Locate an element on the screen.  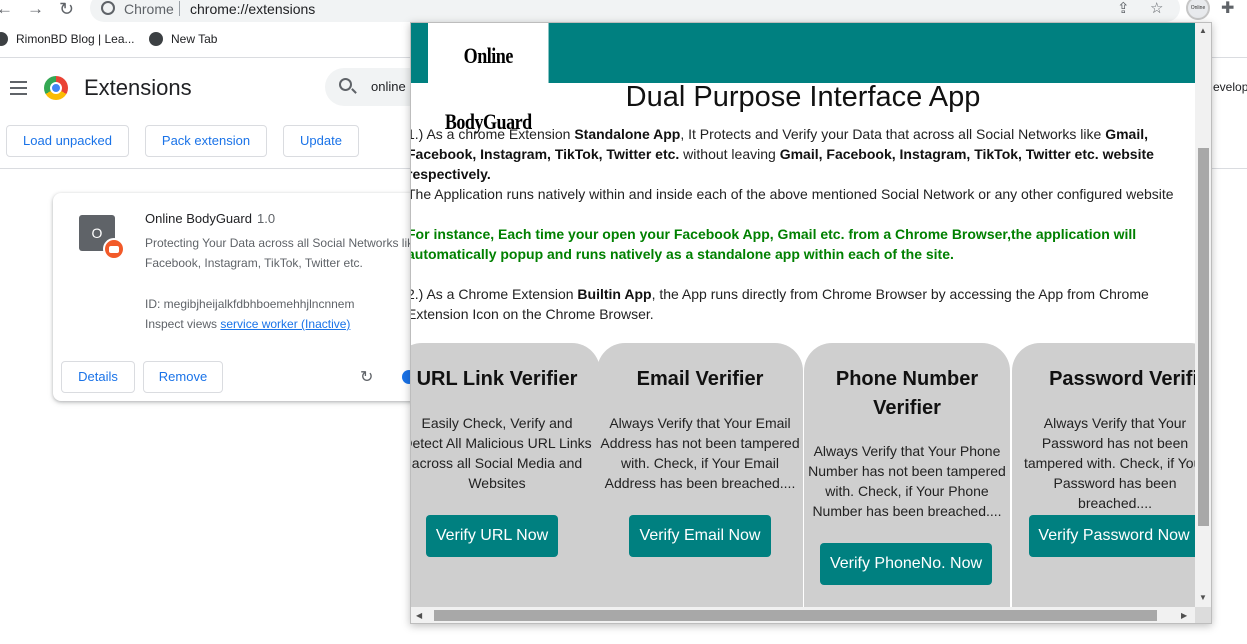
search-icon is located at coordinates (345, 84).